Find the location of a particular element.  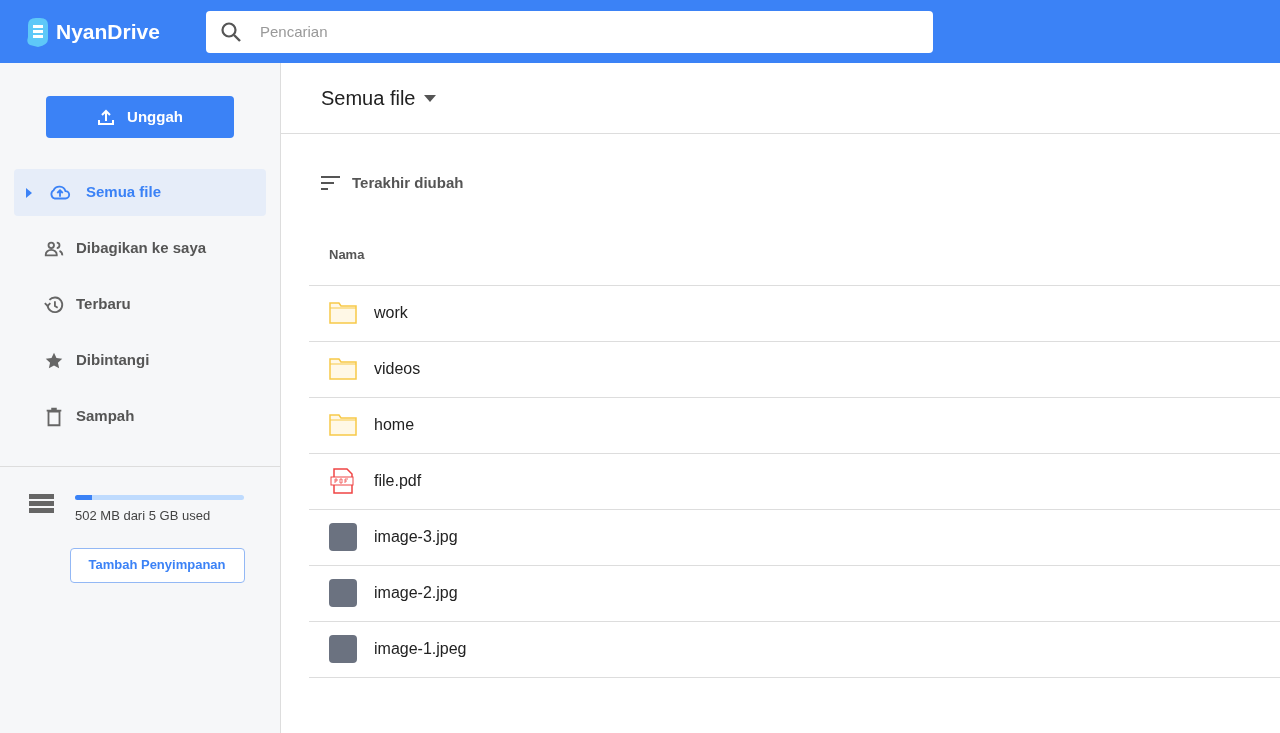

upload-icon is located at coordinates (106, 117).